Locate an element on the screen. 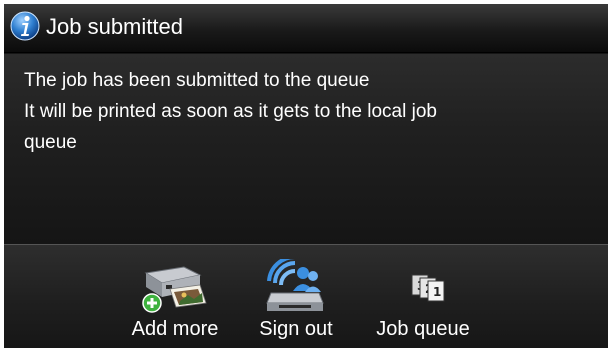  dialog-title: Job submitted is located at coordinates (114, 26).